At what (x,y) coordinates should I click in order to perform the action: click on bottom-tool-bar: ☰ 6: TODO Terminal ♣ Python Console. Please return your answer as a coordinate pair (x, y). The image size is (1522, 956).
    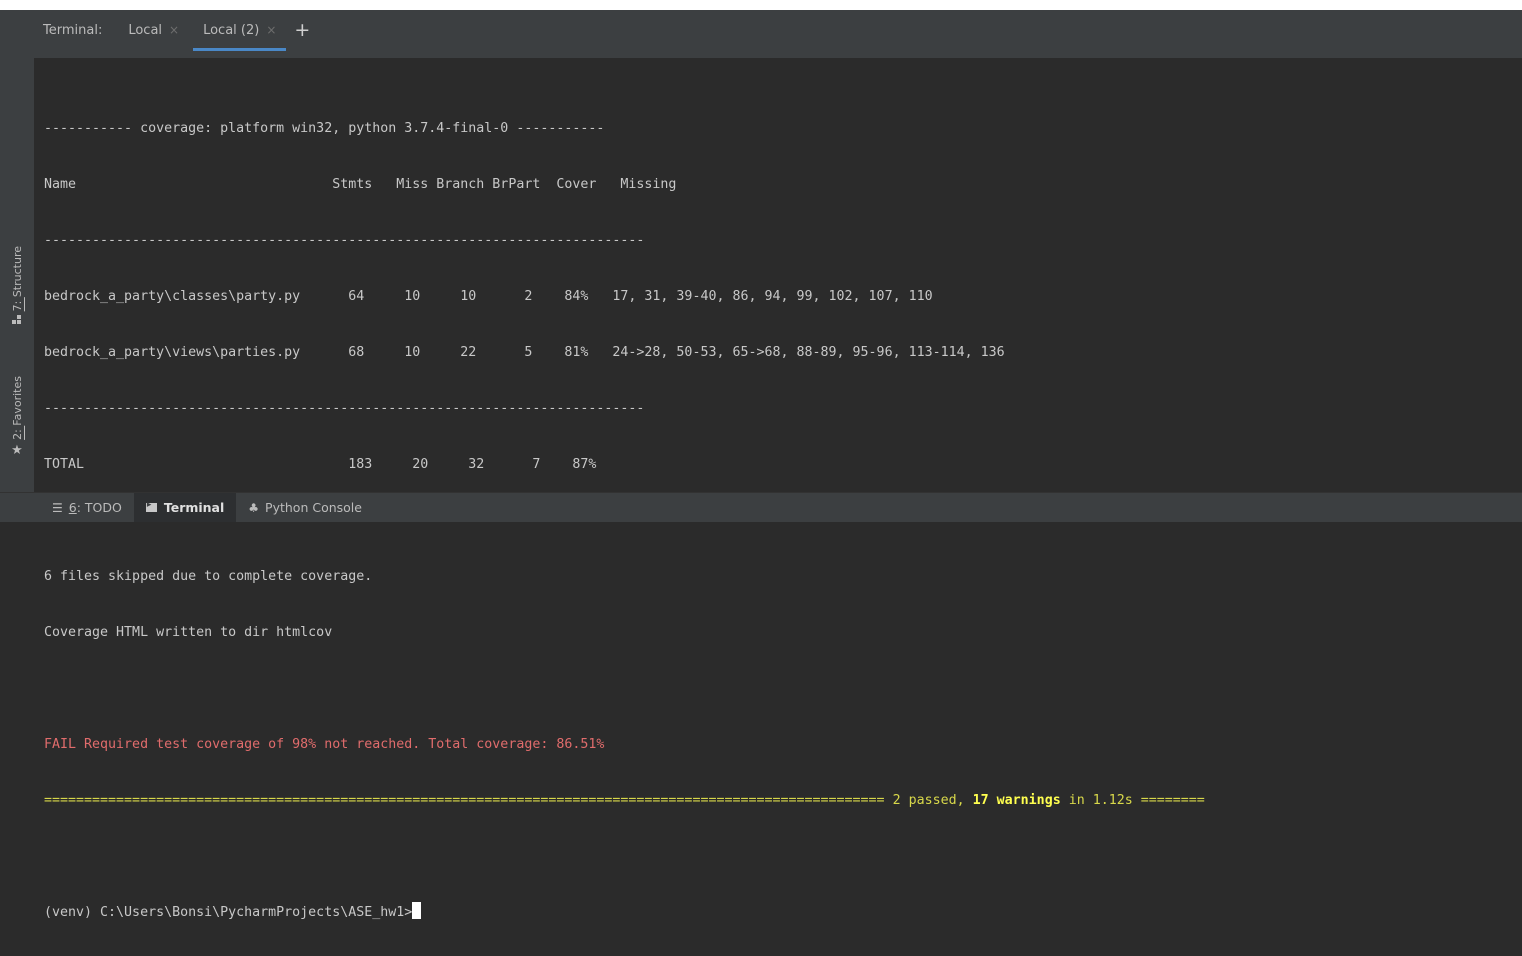
    Looking at the image, I should click on (761, 507).